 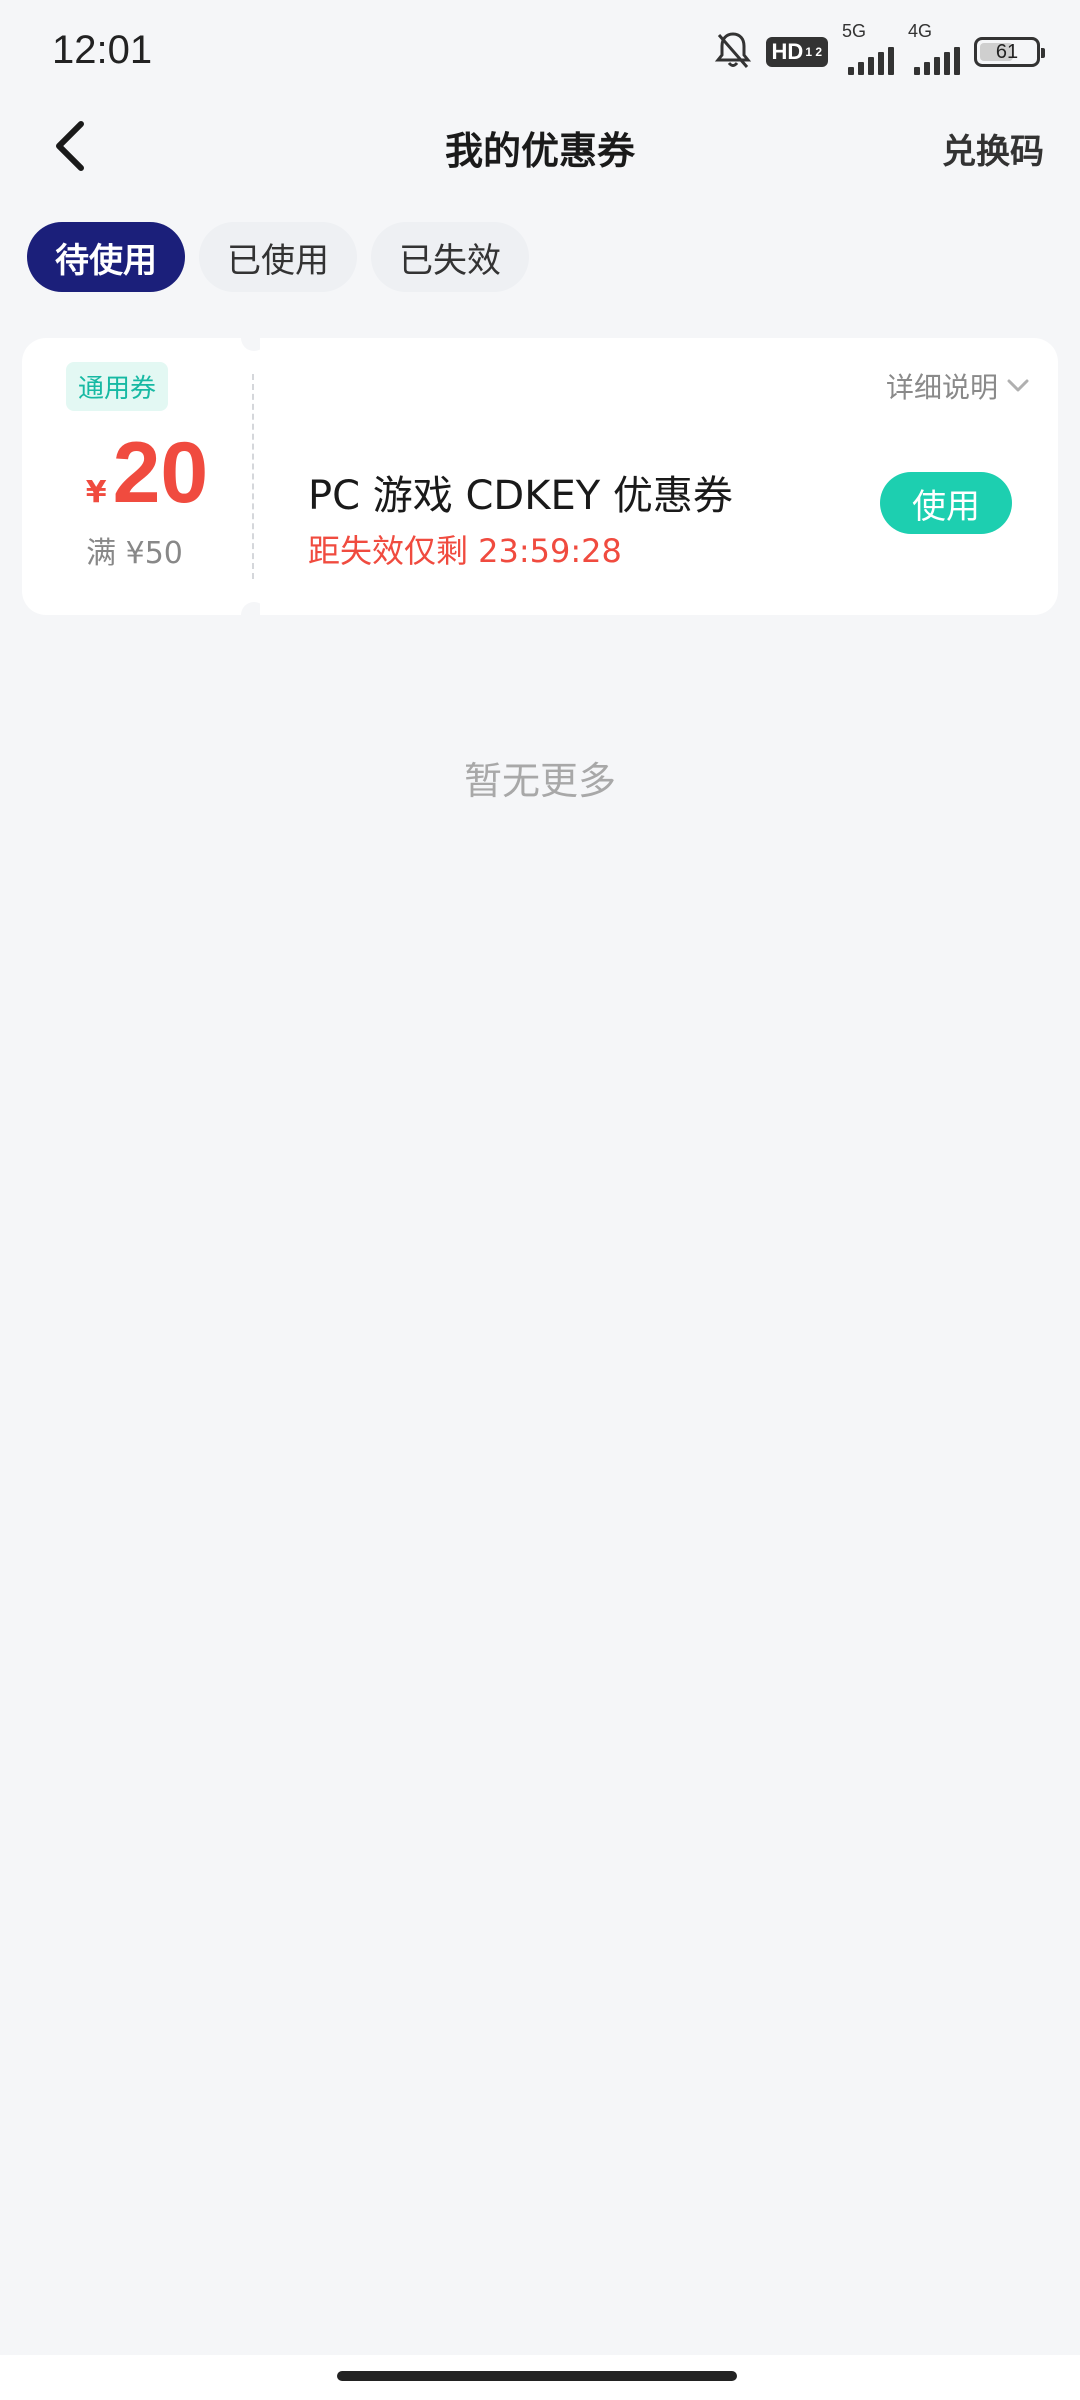 I want to click on coupon-divider, so click(x=253, y=476).